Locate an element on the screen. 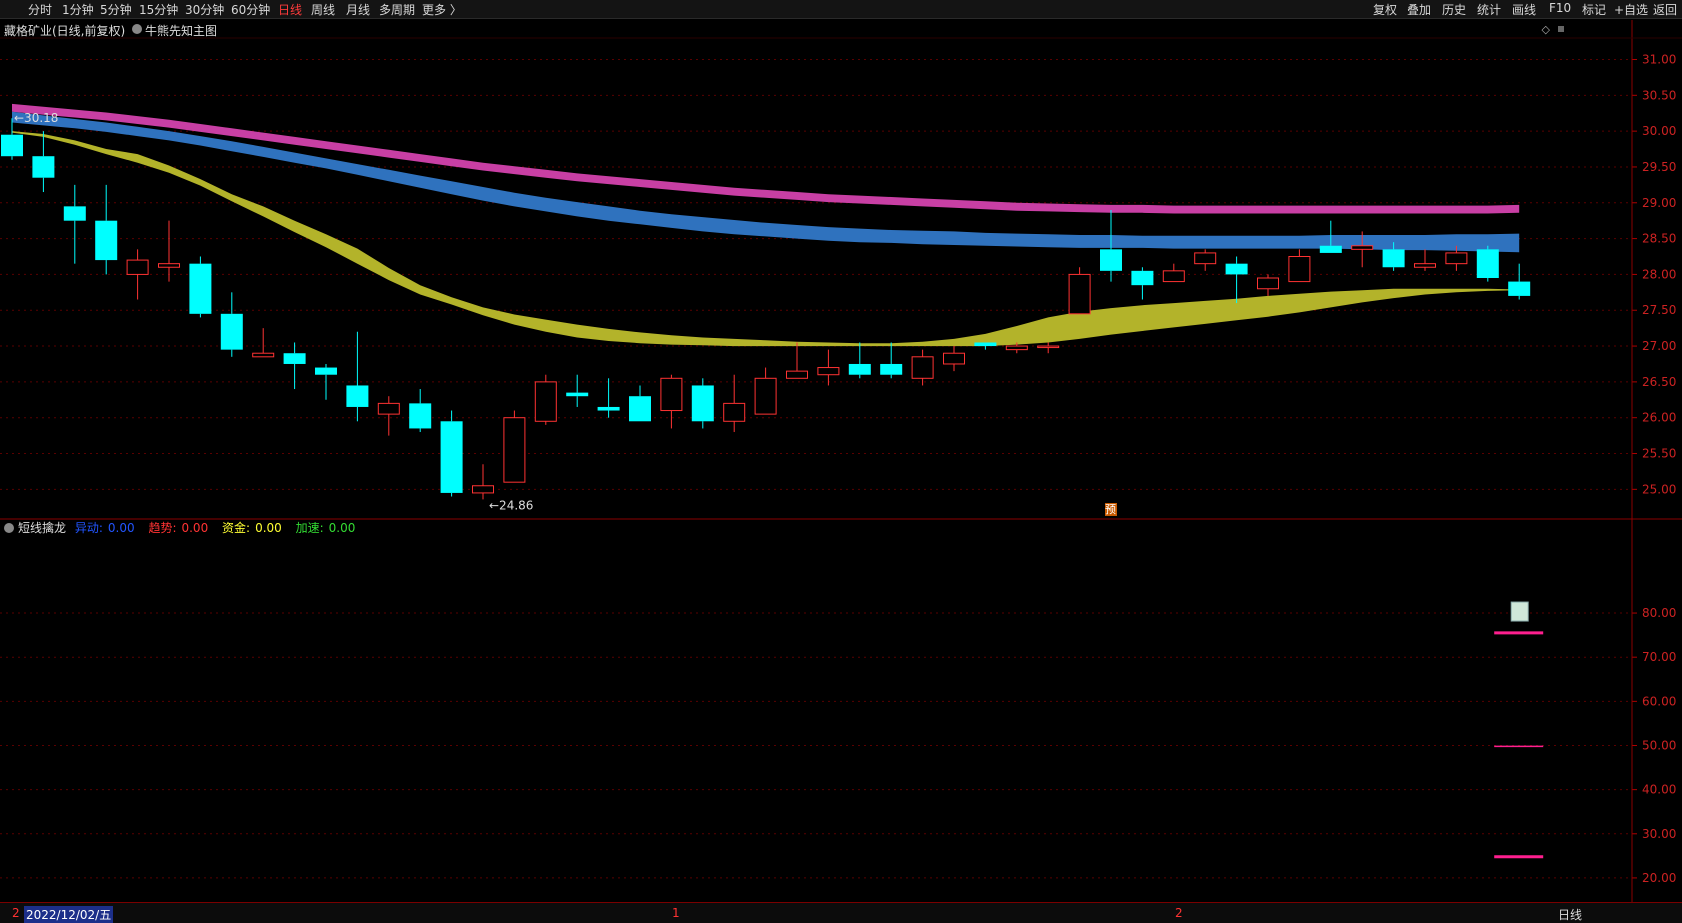 Image resolution: width=1682 pixels, height=923 pixels. field-jiasu: 加速: 0.00 is located at coordinates (325, 528).